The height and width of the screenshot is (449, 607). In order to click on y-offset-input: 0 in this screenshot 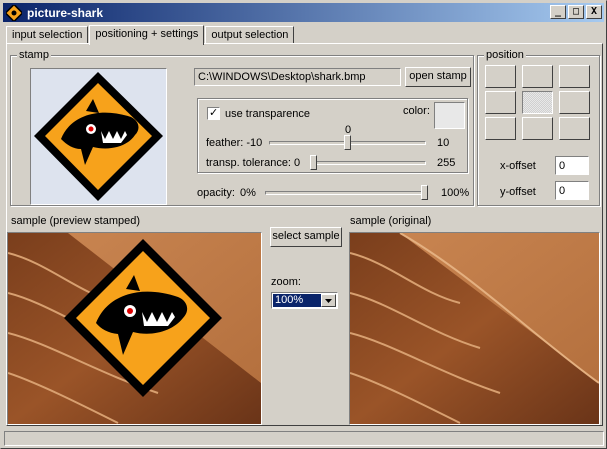, I will do `click(572, 190)`.